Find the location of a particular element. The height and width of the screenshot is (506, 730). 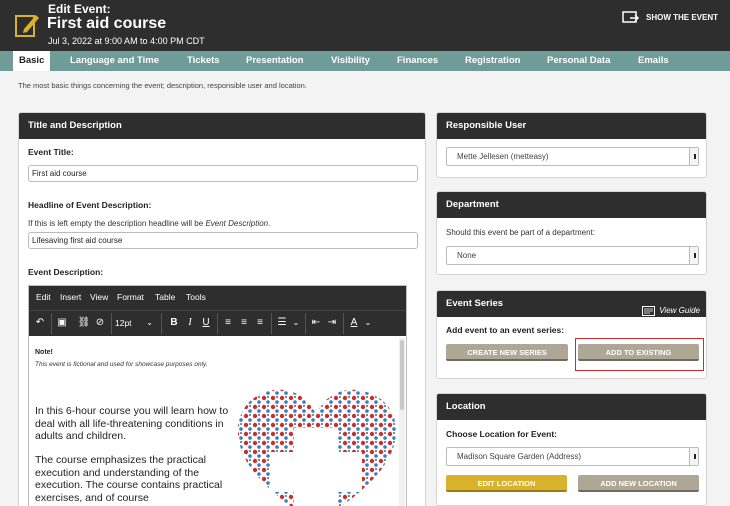

location-select: Madison Square Garden (Address) is located at coordinates (572, 456).